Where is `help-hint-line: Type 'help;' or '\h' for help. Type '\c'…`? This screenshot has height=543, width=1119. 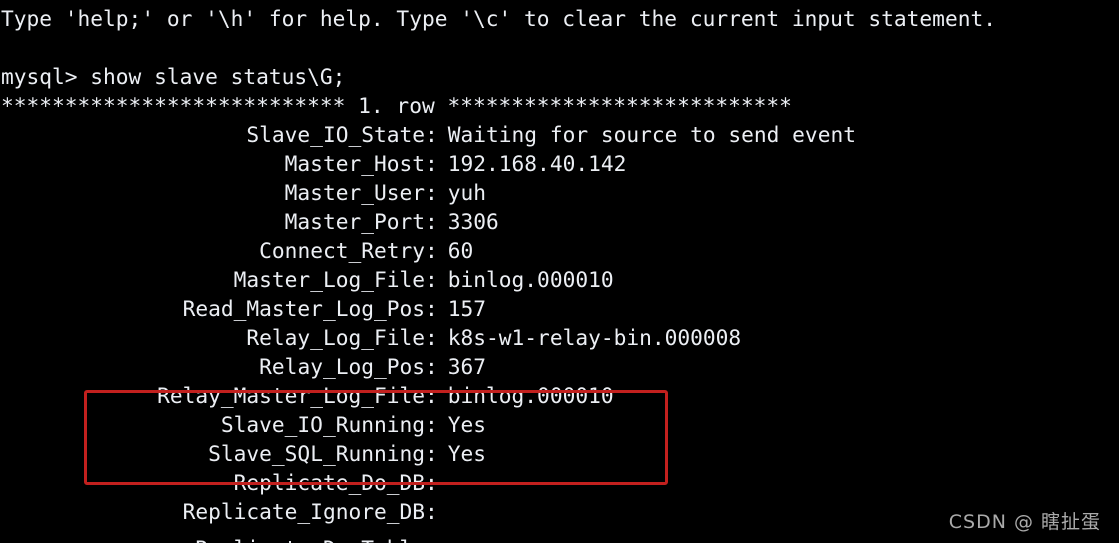 help-hint-line: Type 'help;' or '\h' for help. Type '\c'… is located at coordinates (498, 18).